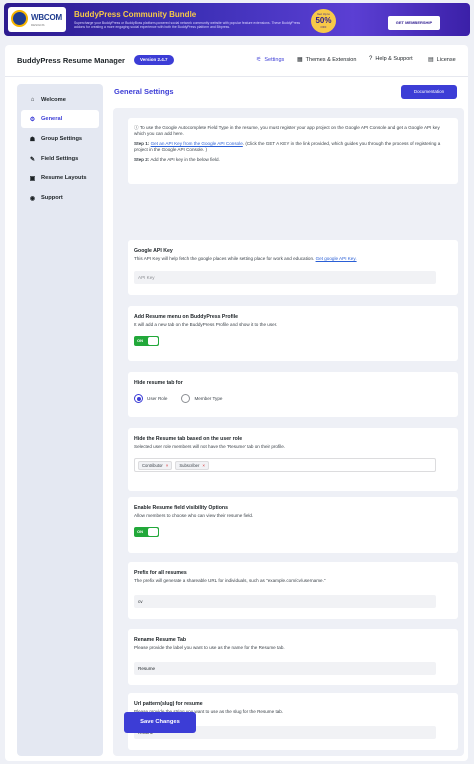 The height and width of the screenshot is (764, 474). I want to click on sidebar-item-field-settings: ✎ Field Settings, so click(60, 159).